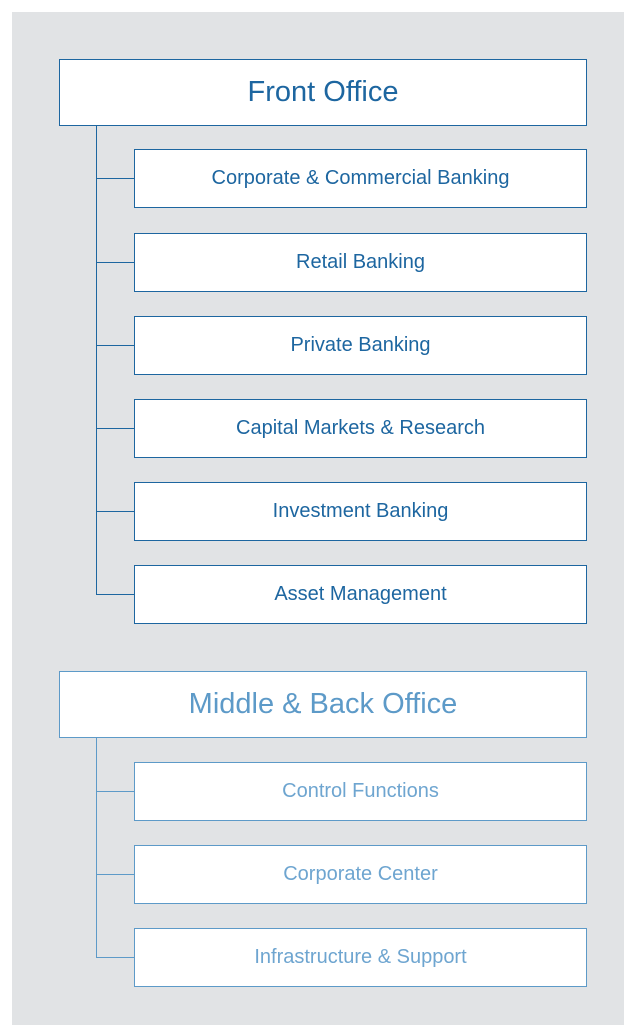  I want to click on org-box-private-banking: Private Banking, so click(360, 345).